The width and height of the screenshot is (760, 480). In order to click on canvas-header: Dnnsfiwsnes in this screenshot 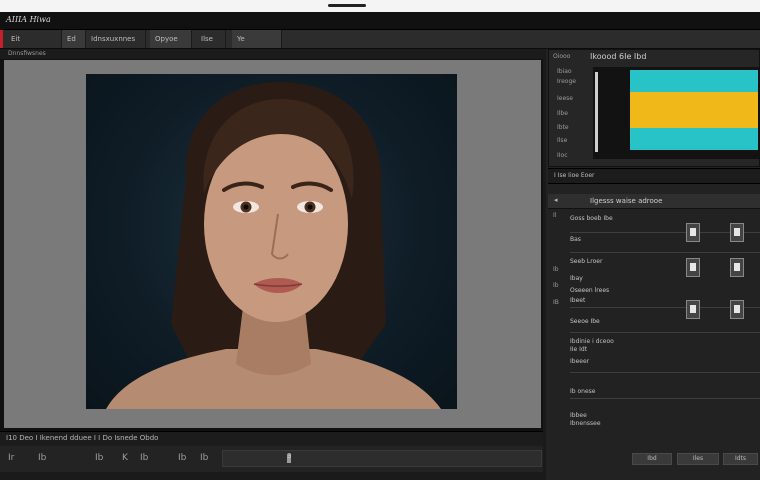, I will do `click(271, 54)`.